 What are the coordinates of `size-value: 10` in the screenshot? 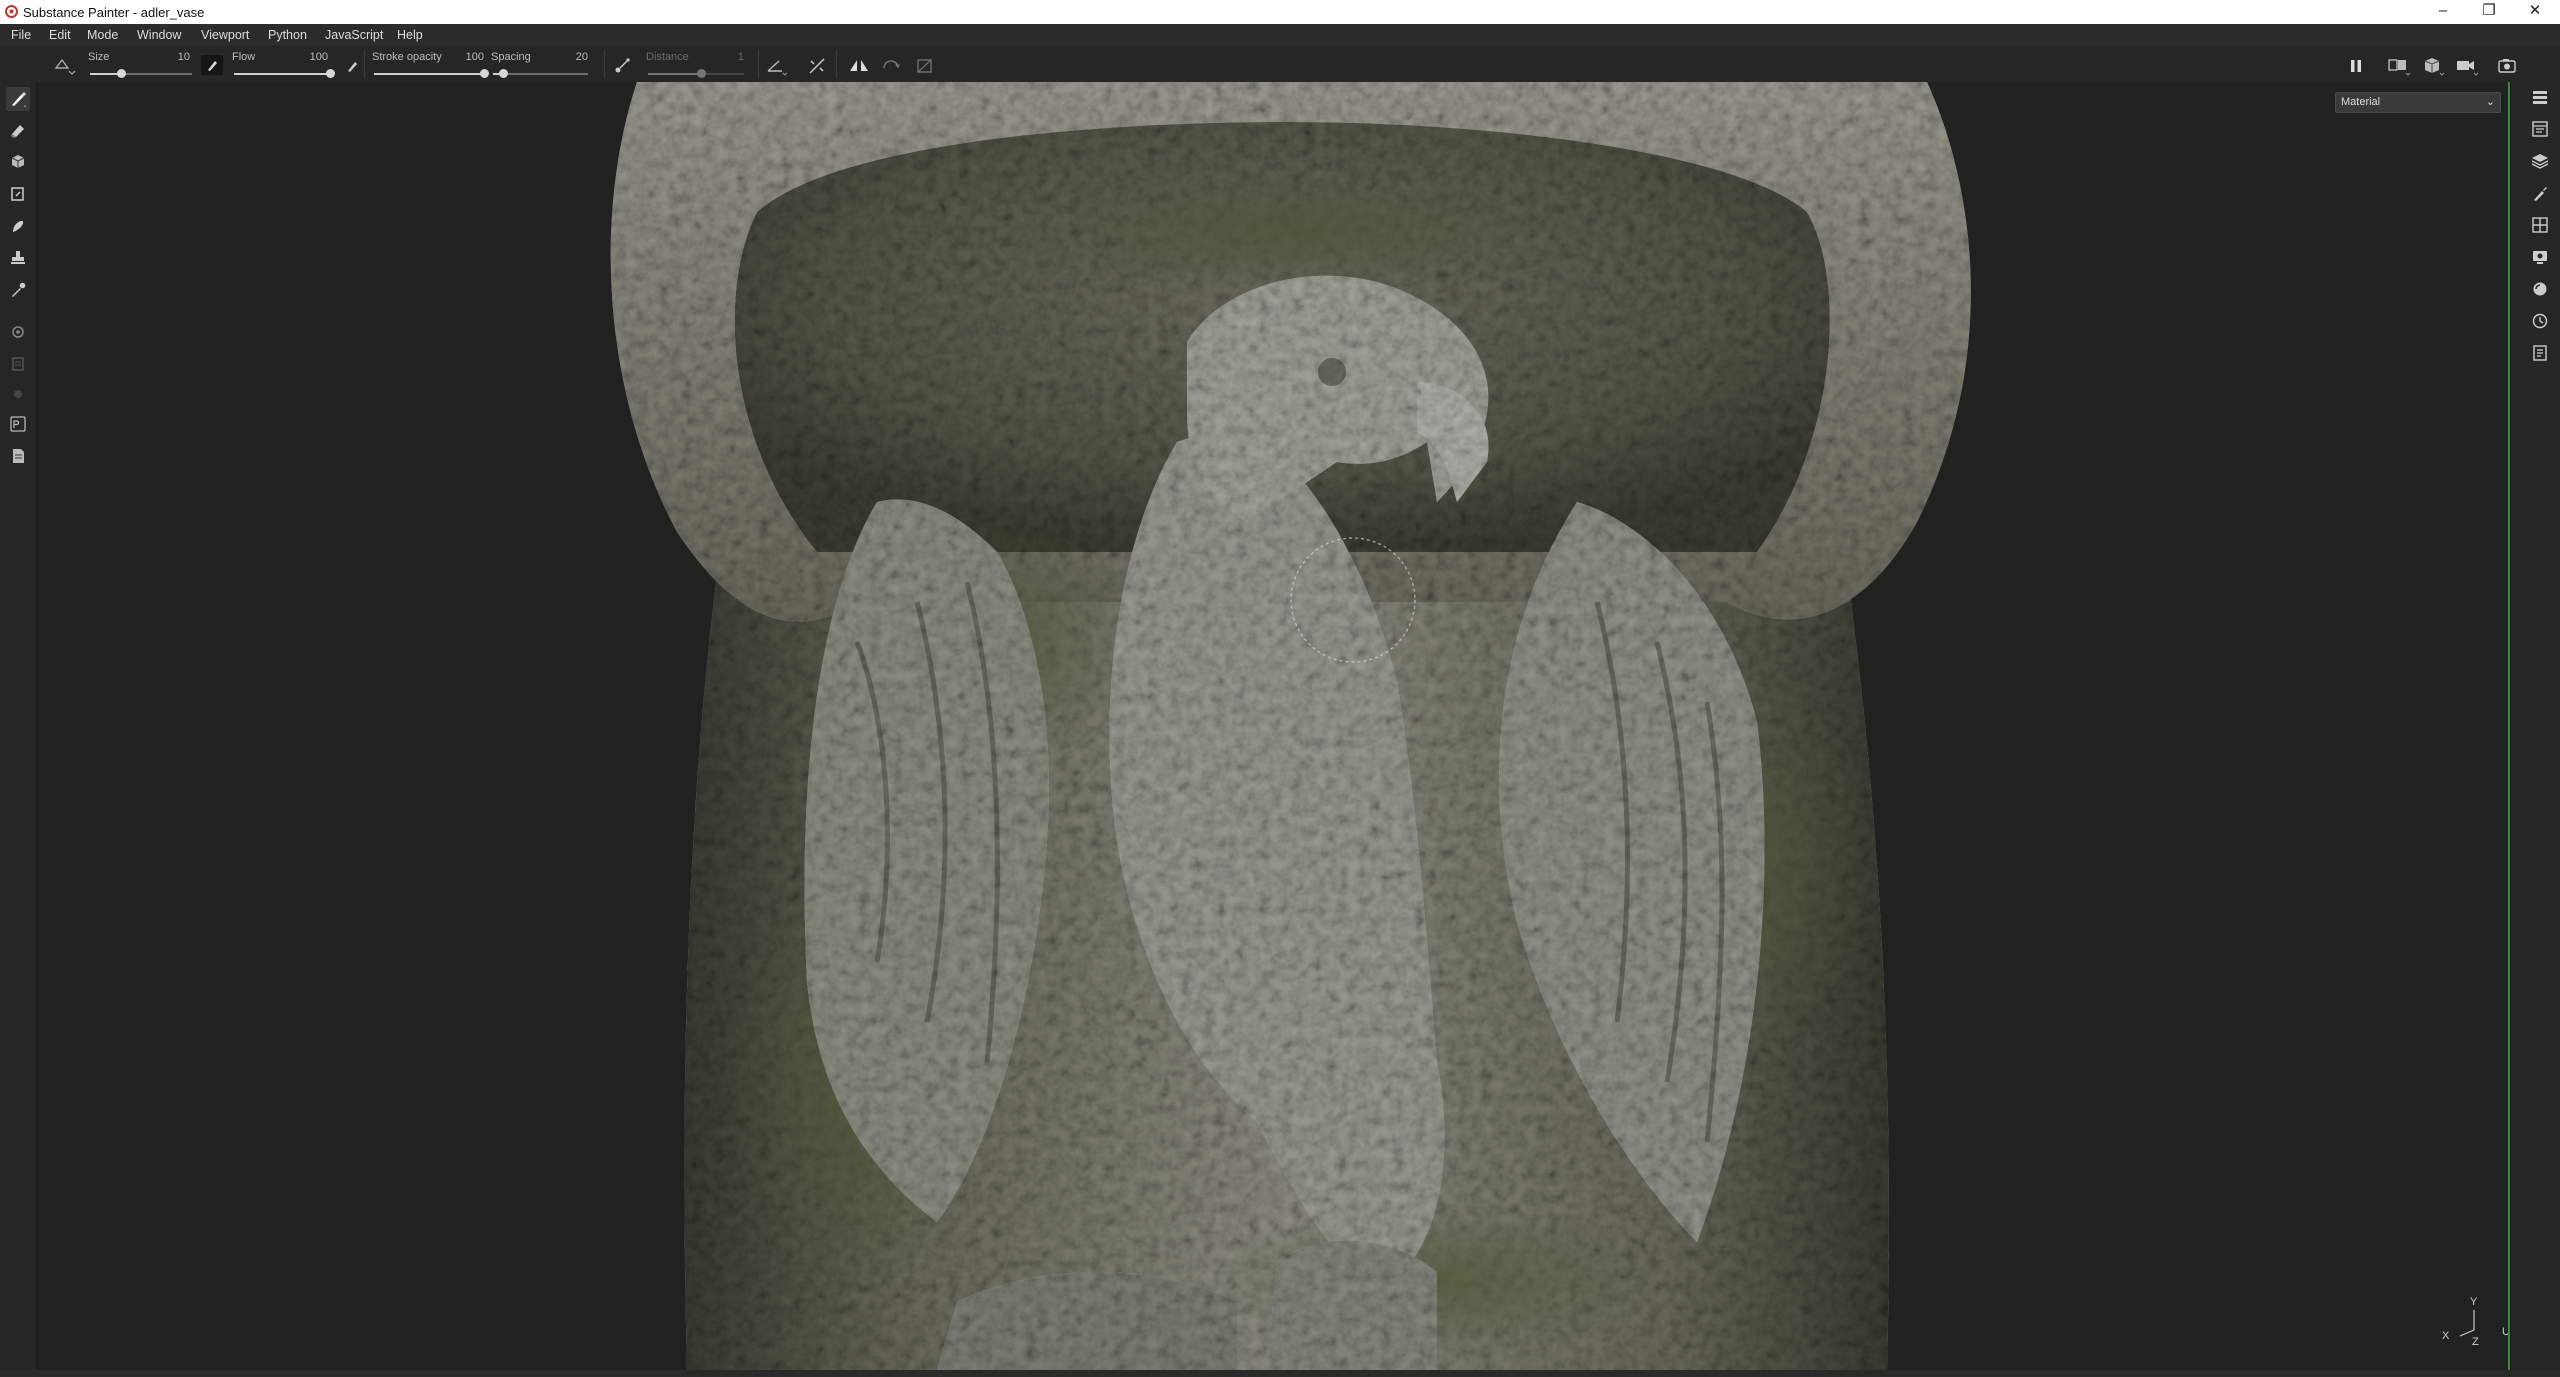 It's located at (178, 57).